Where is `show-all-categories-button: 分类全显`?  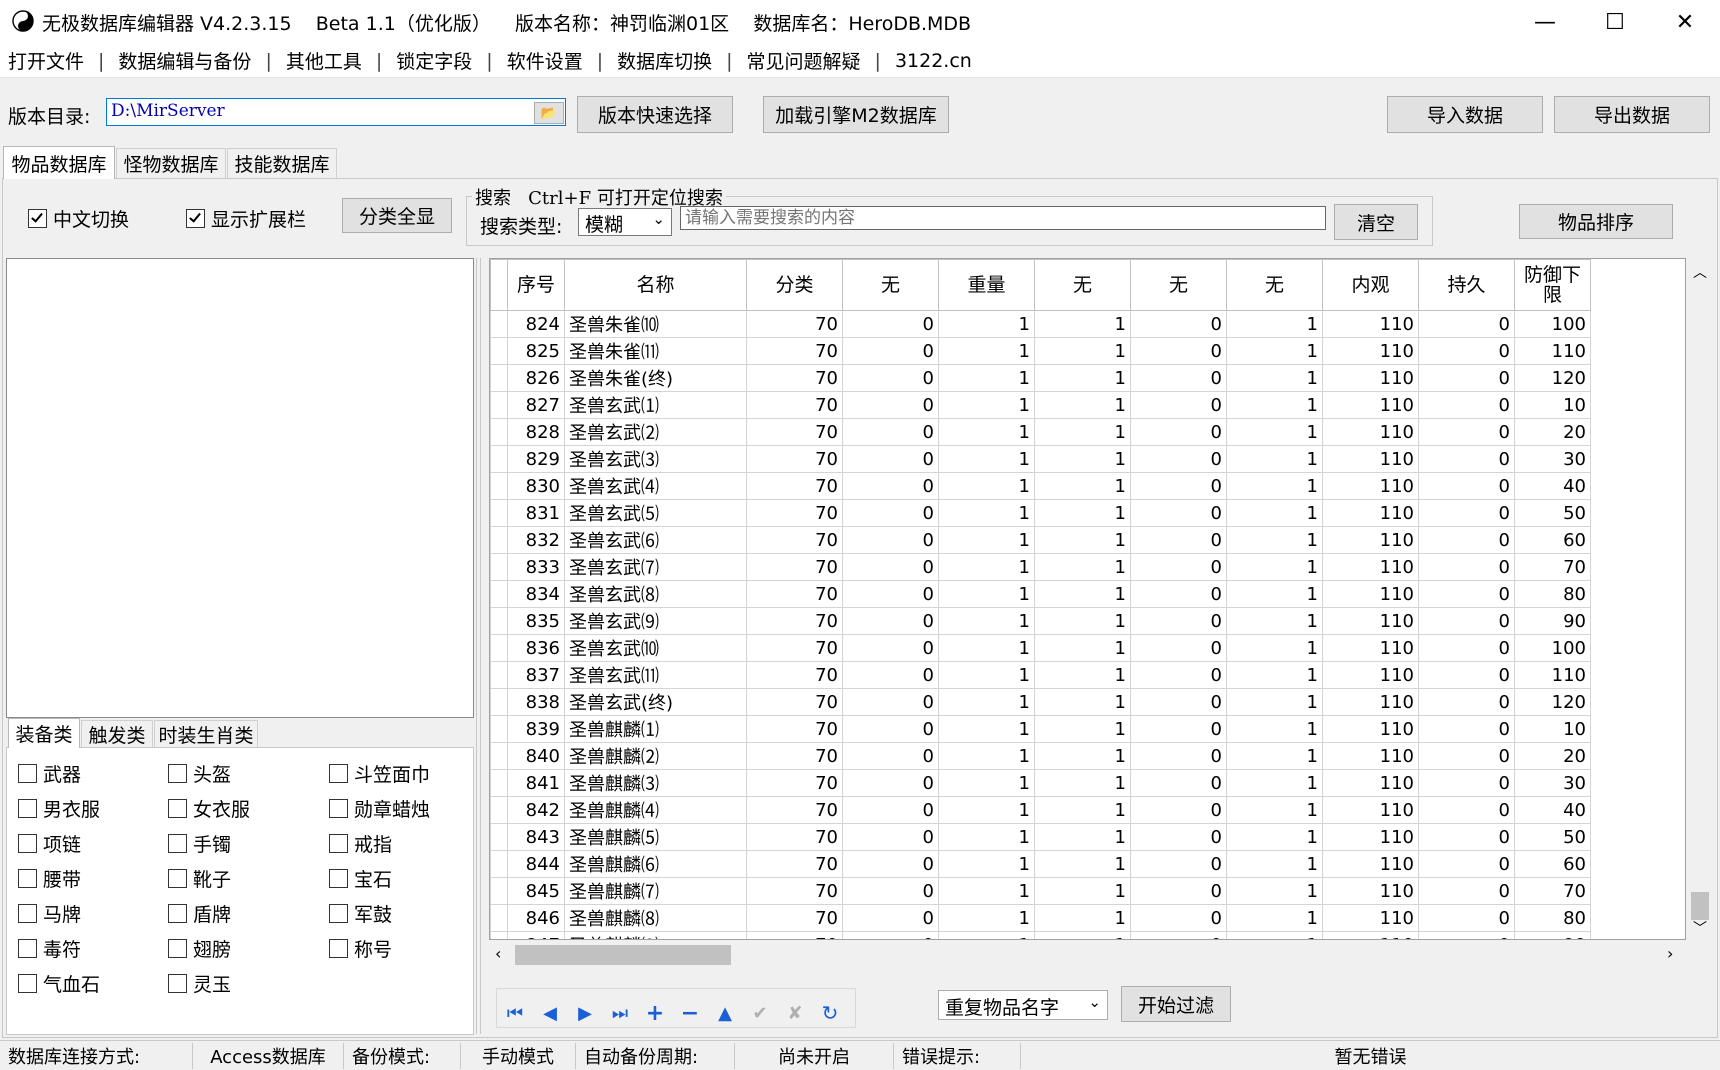
show-all-categories-button: 分类全显 is located at coordinates (397, 215).